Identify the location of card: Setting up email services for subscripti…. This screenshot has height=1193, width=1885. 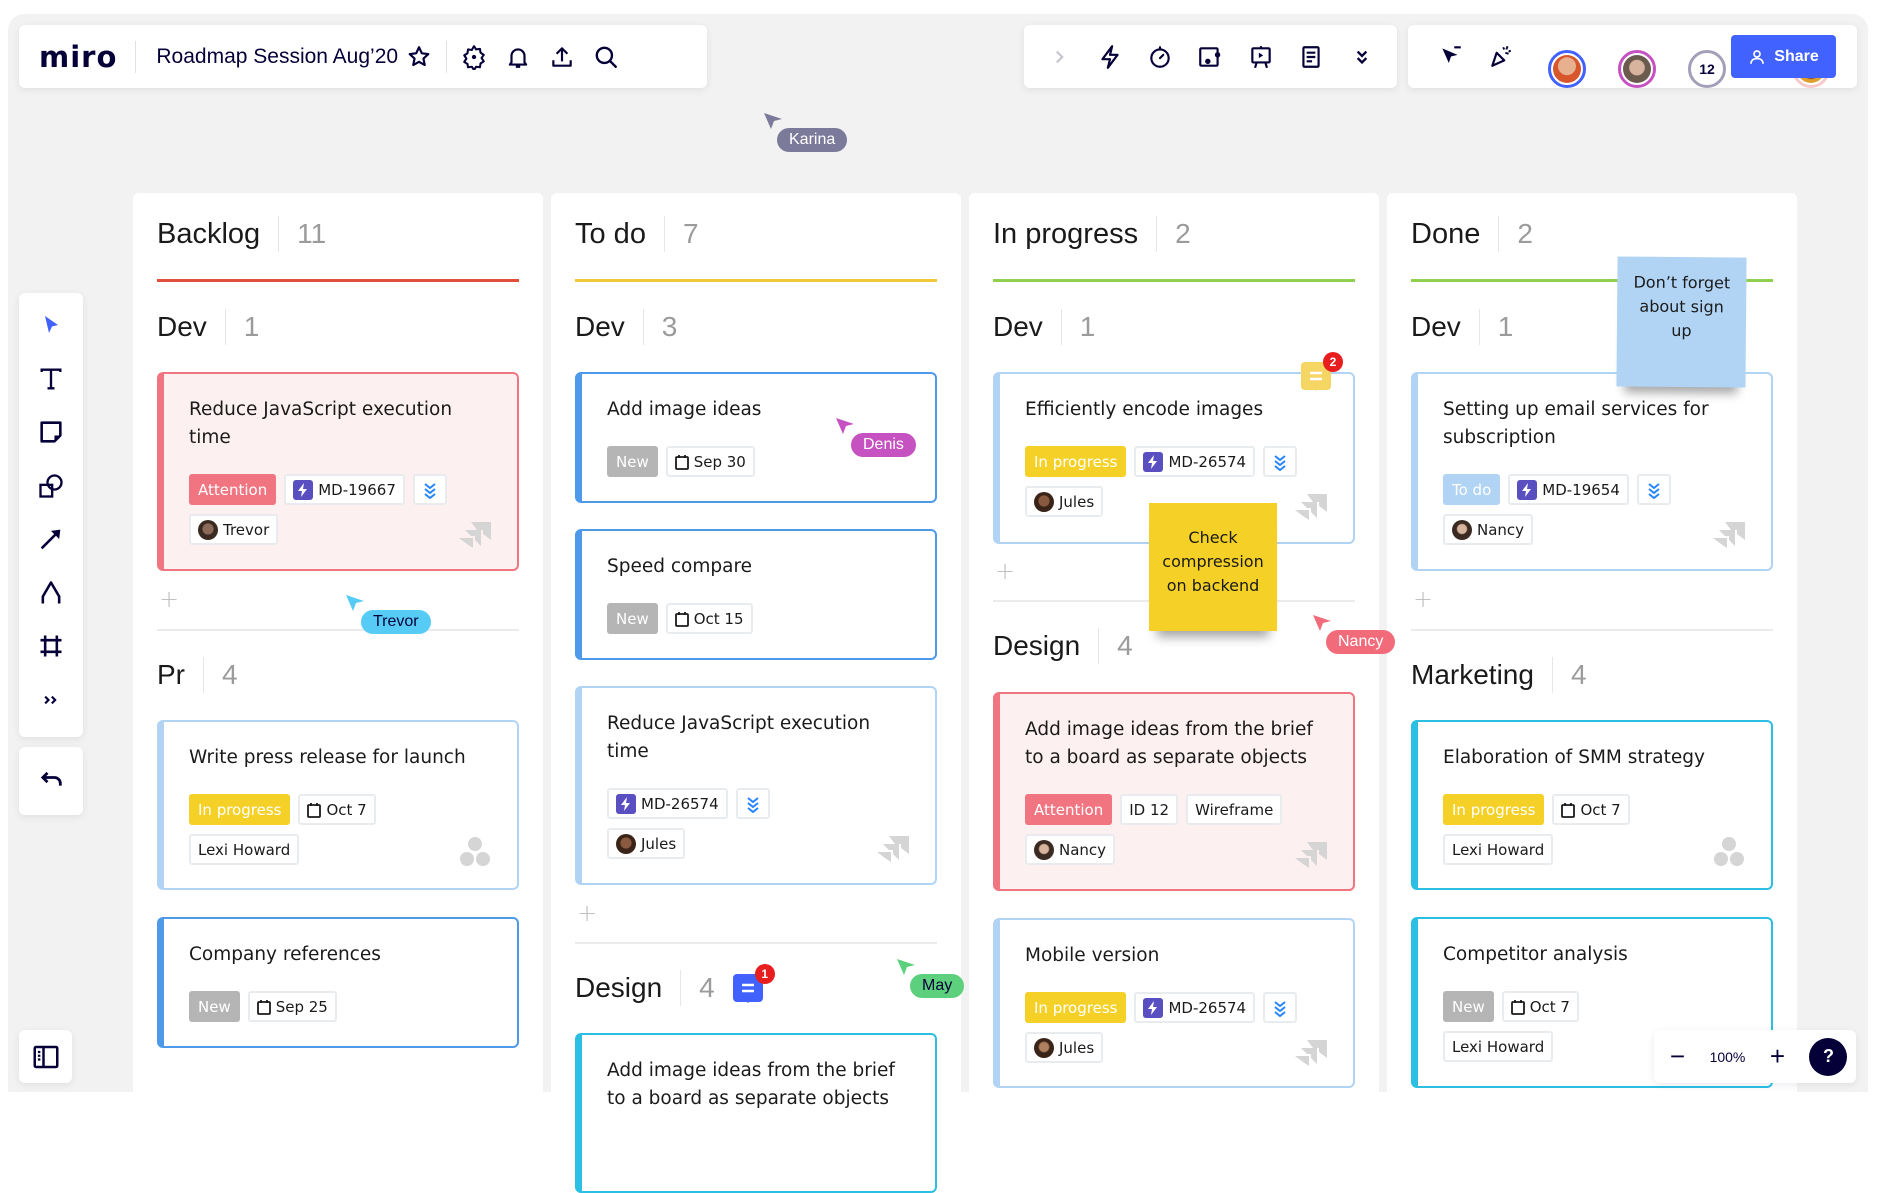
(1592, 471).